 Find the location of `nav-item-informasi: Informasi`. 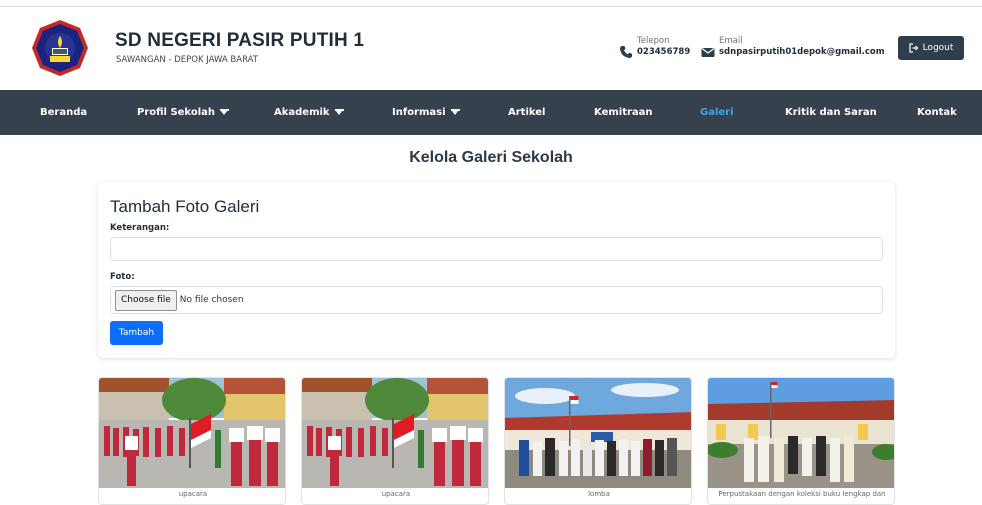

nav-item-informasi: Informasi is located at coordinates (426, 112).